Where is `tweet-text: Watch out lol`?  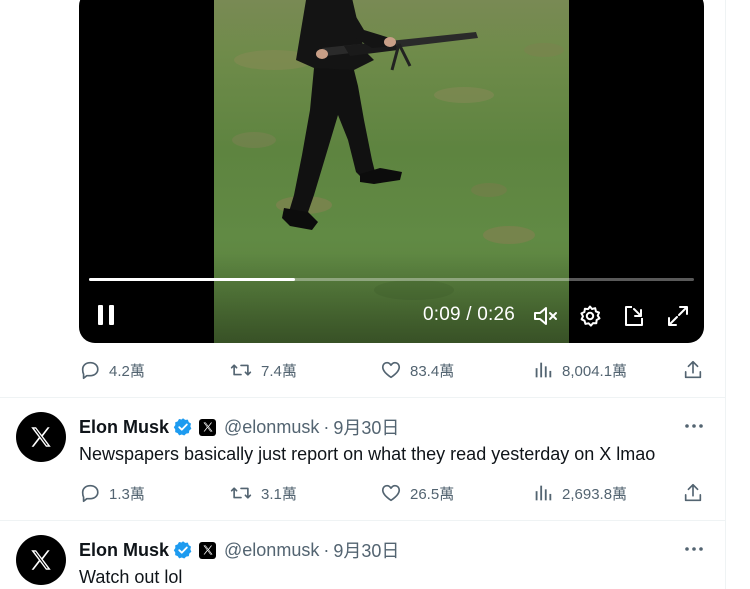
tweet-text: Watch out lol is located at coordinates (131, 577).